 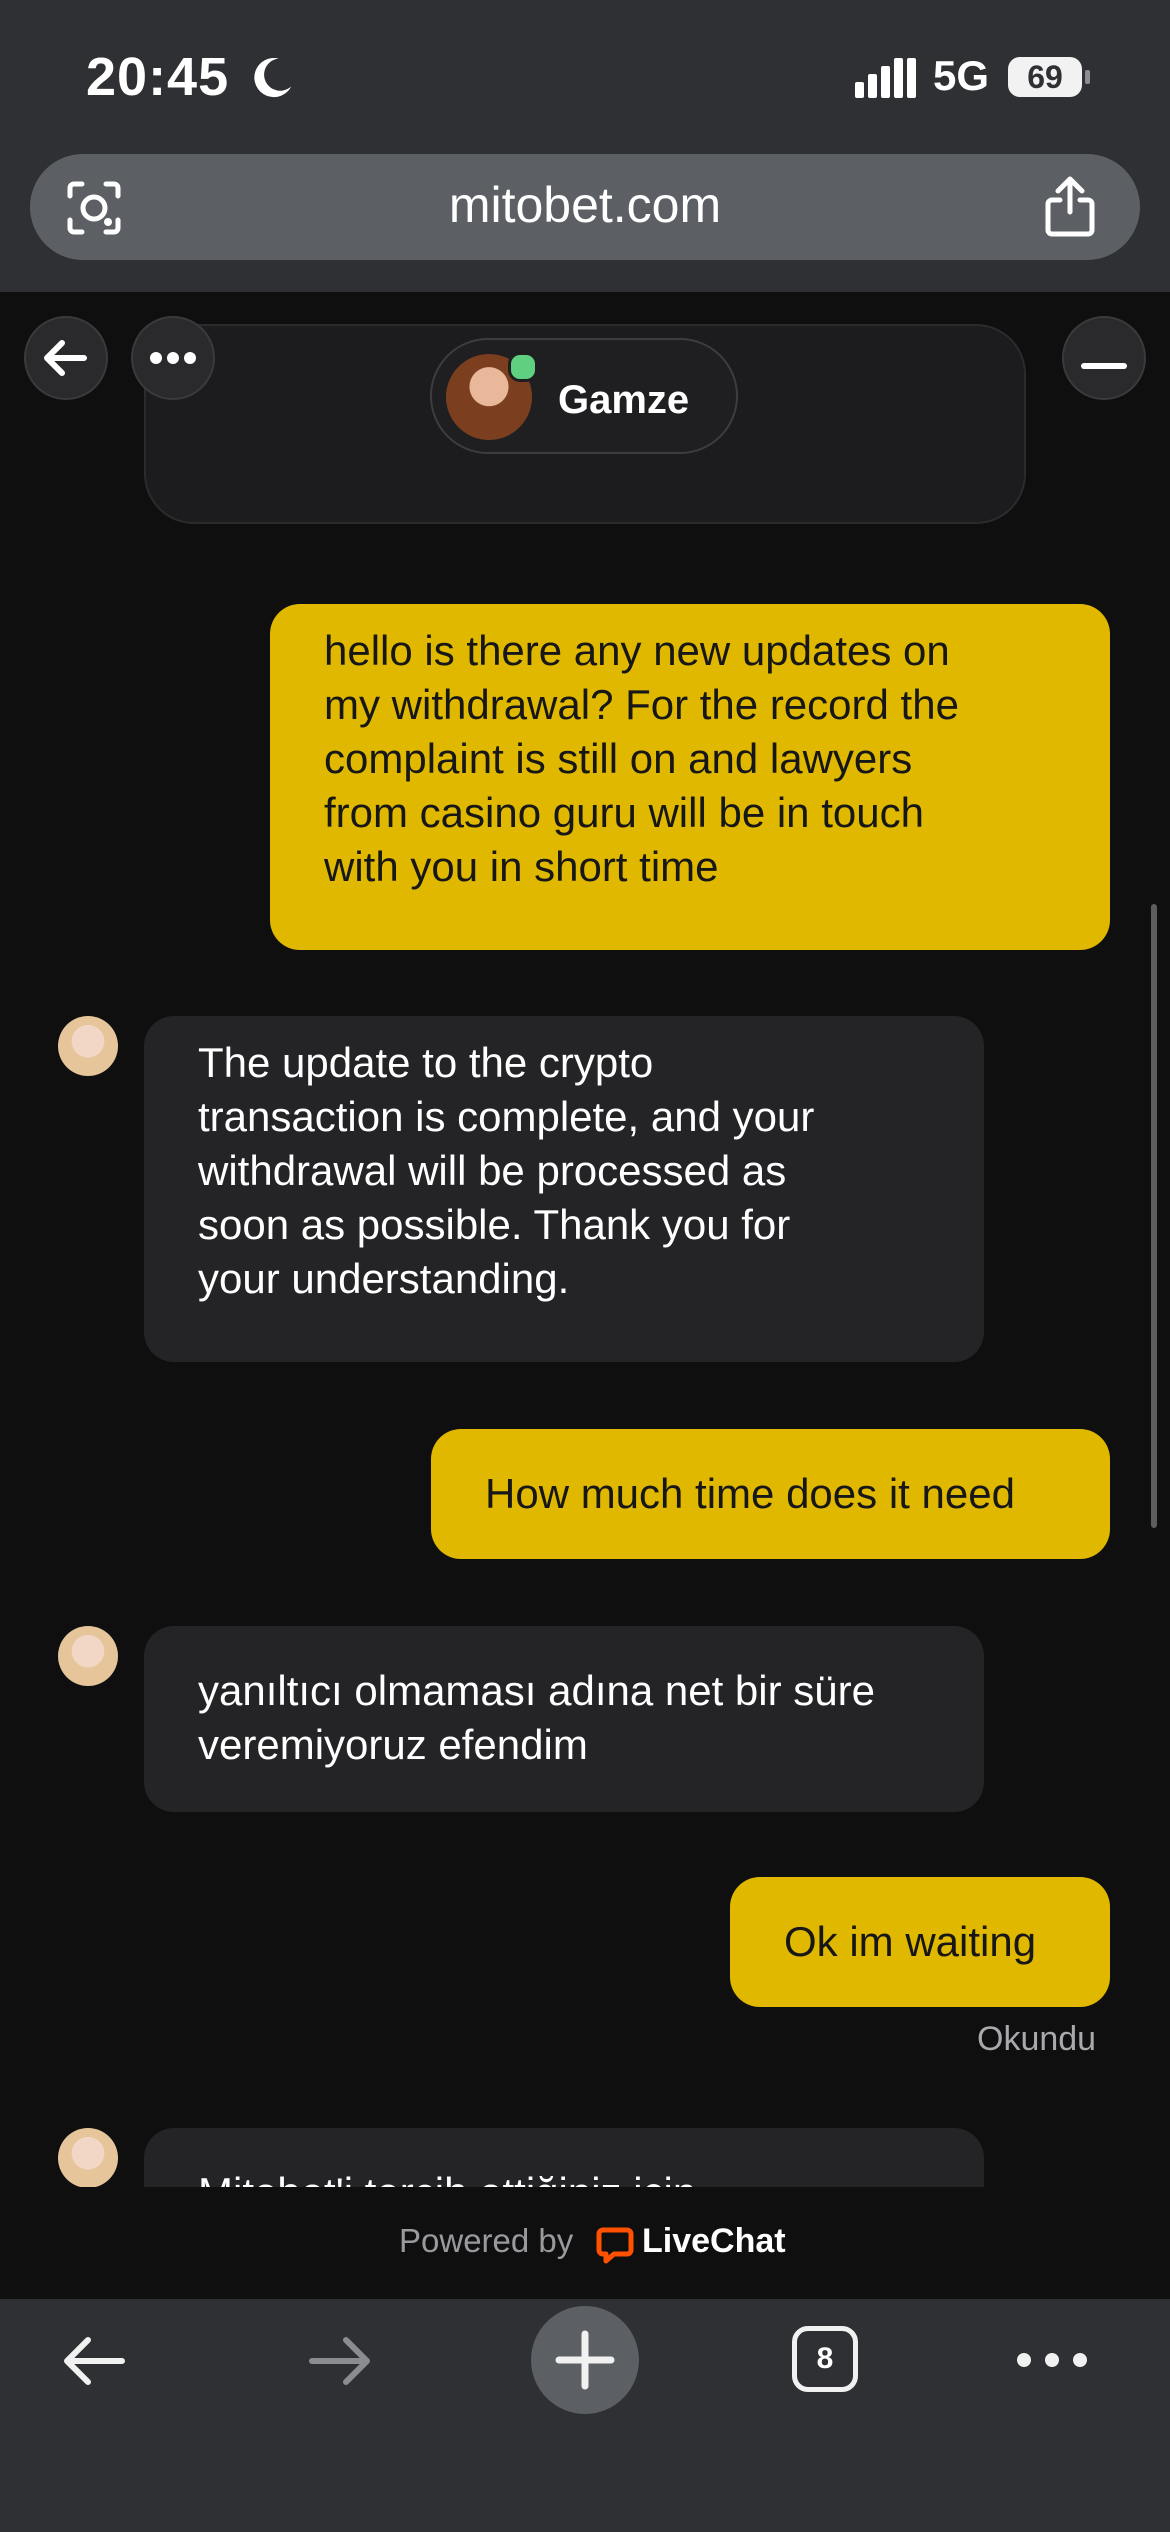 What do you see at coordinates (1037, 2039) in the screenshot?
I see `read-status: Okundu` at bounding box center [1037, 2039].